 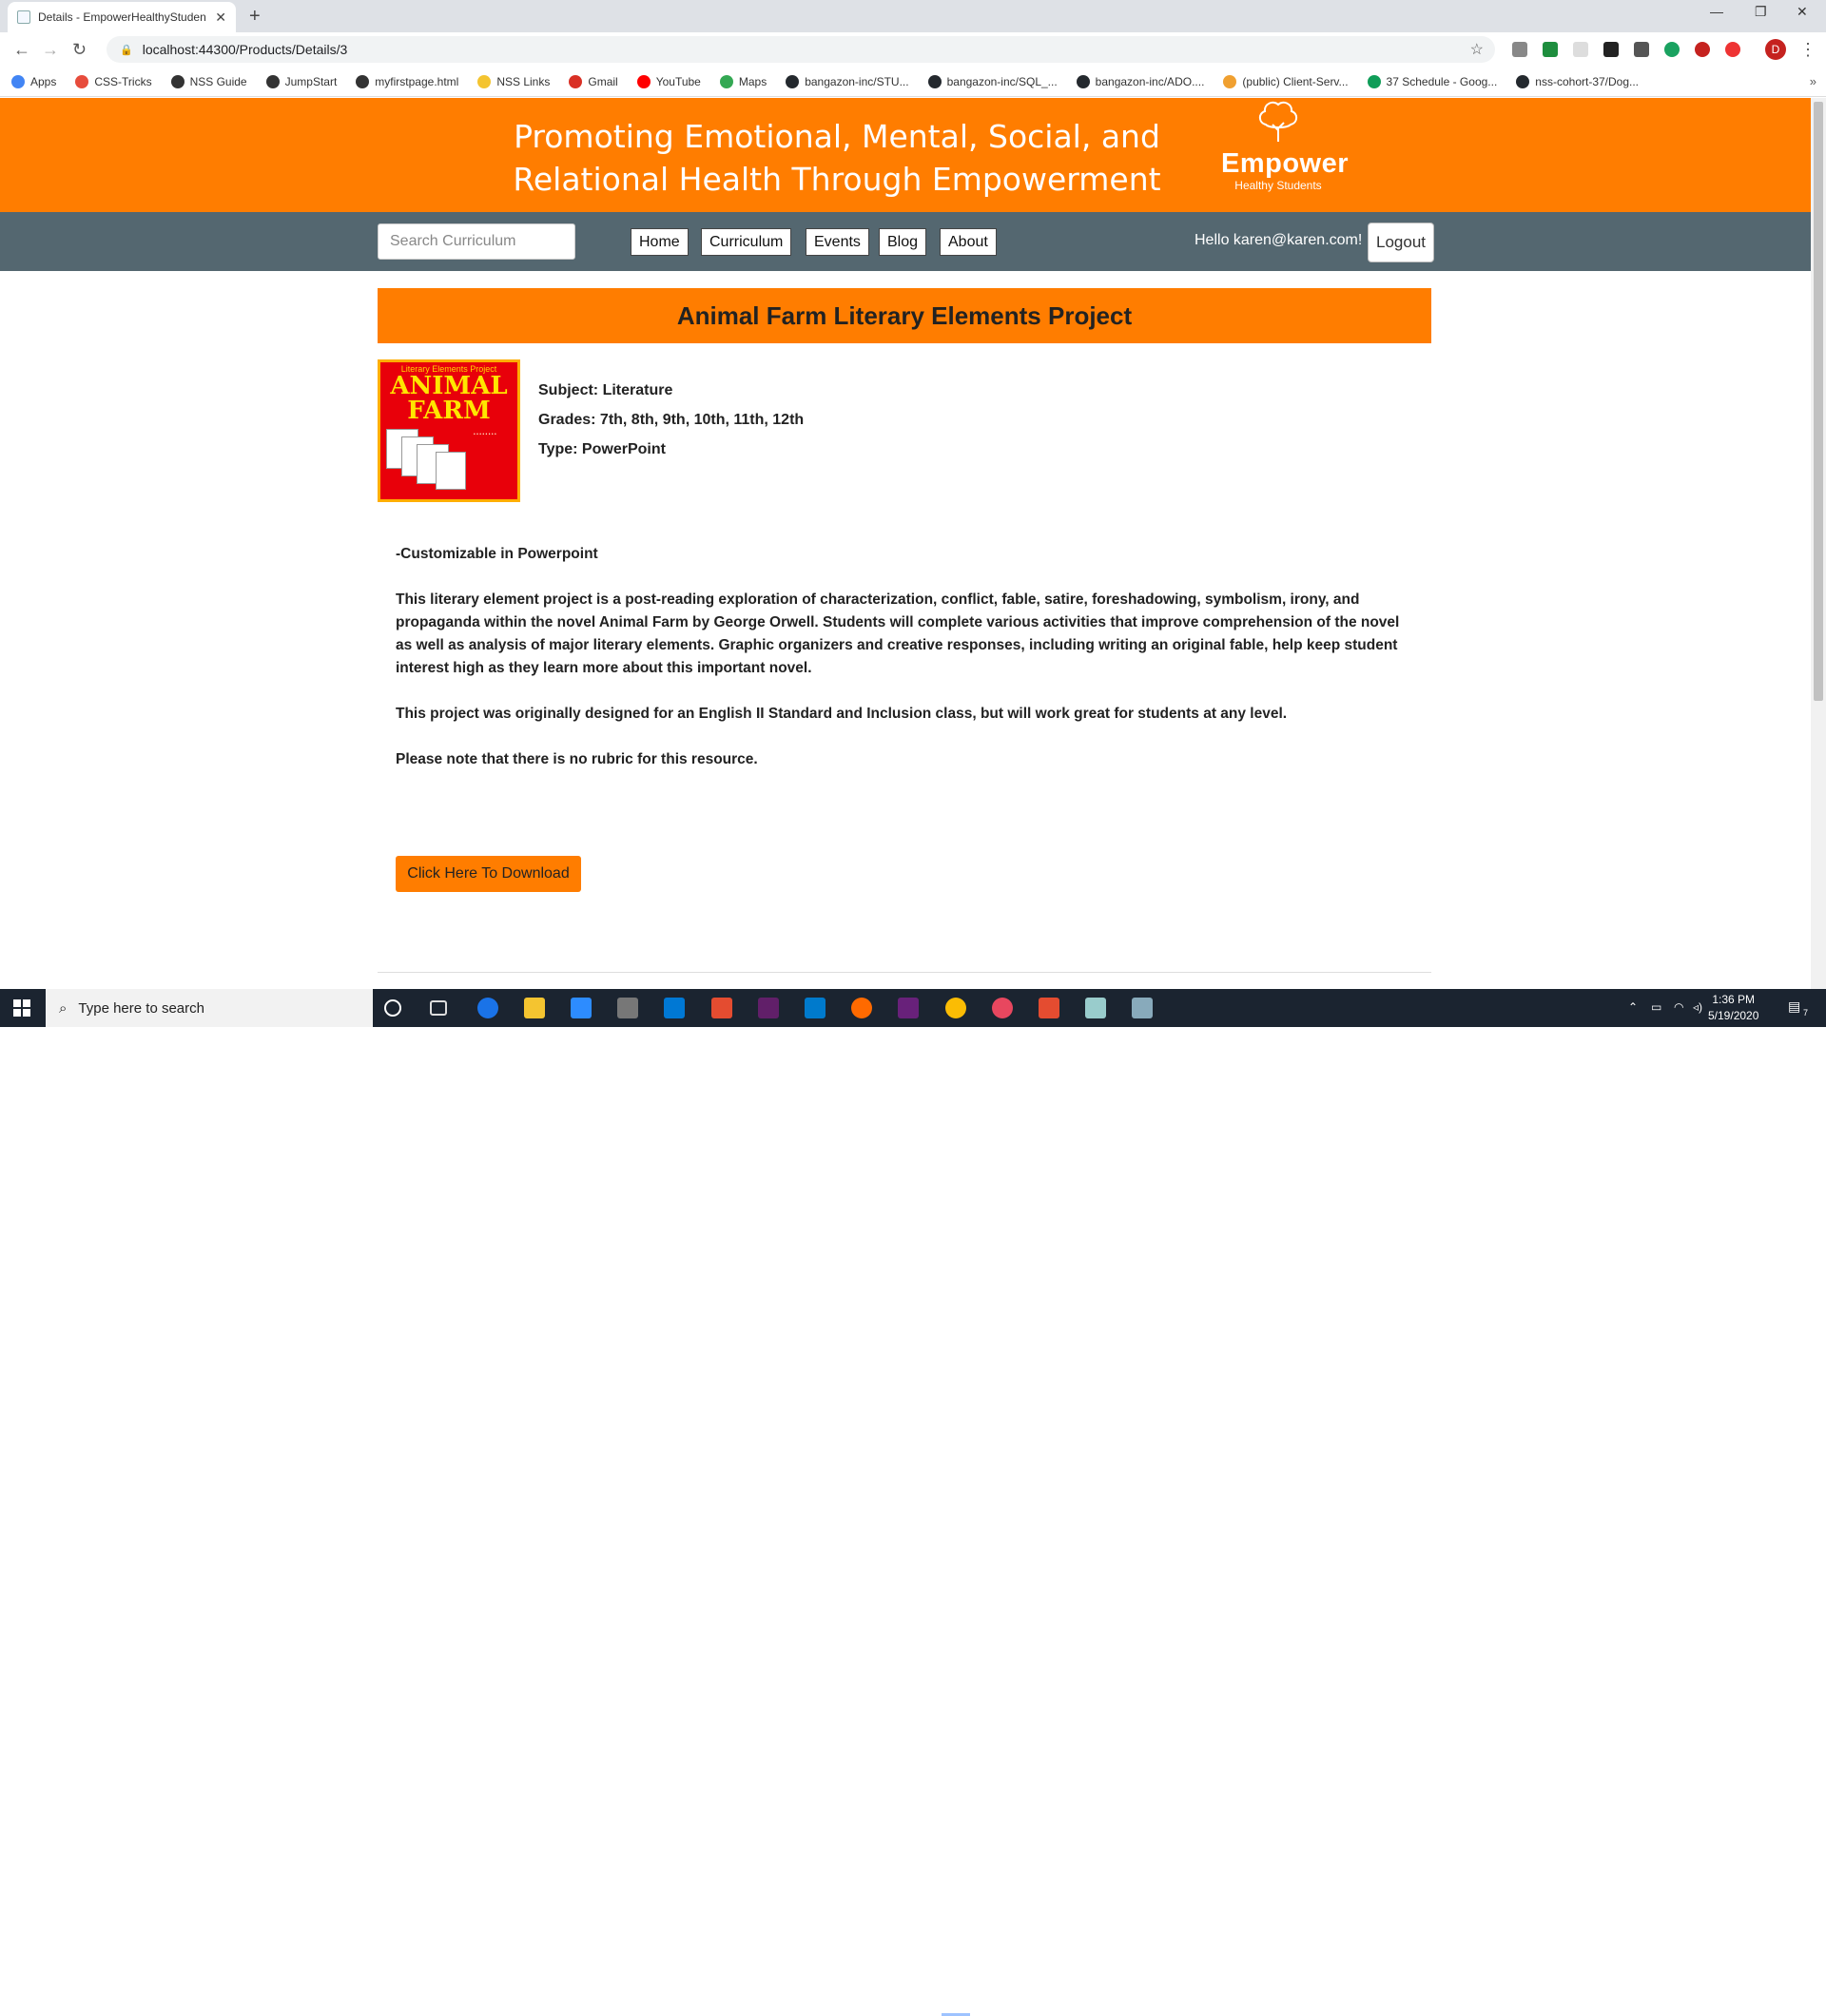 I want to click on browser-tab-strip: Details - EmpowerHealthyStuden ✕ + — ❐ ✕, so click(x=913, y=16).